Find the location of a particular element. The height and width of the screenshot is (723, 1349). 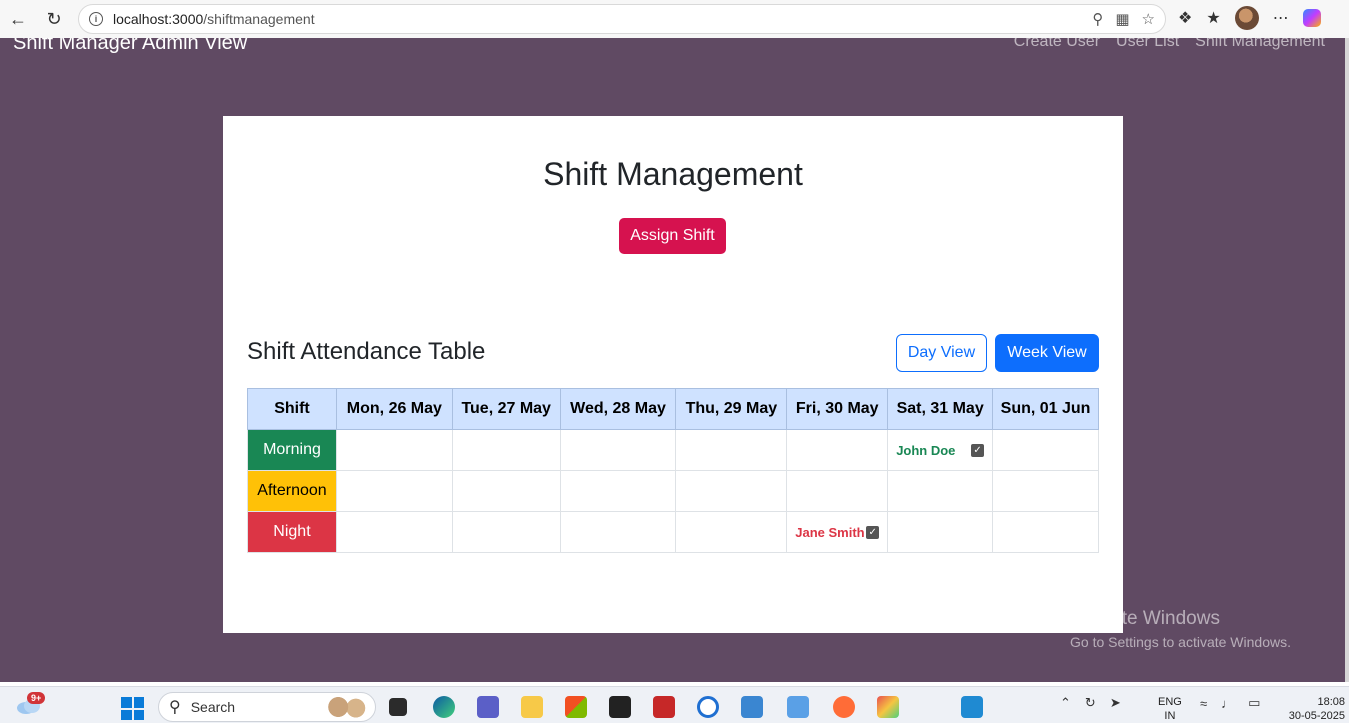

language-indicator: ENG IN is located at coordinates (1170, 709).